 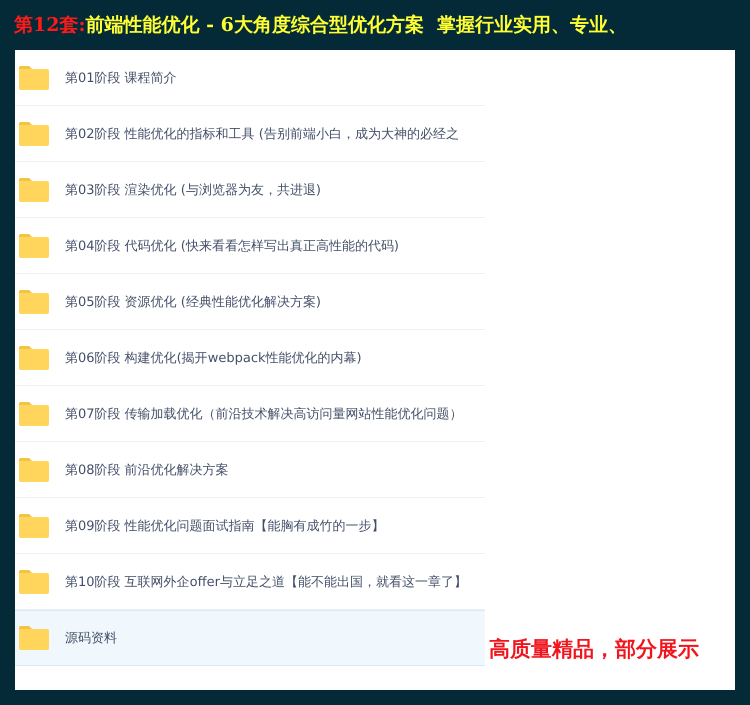 I want to click on folder-name: 第03阶段 渲染优化 (与浏览器为友，共进退), so click(x=193, y=190).